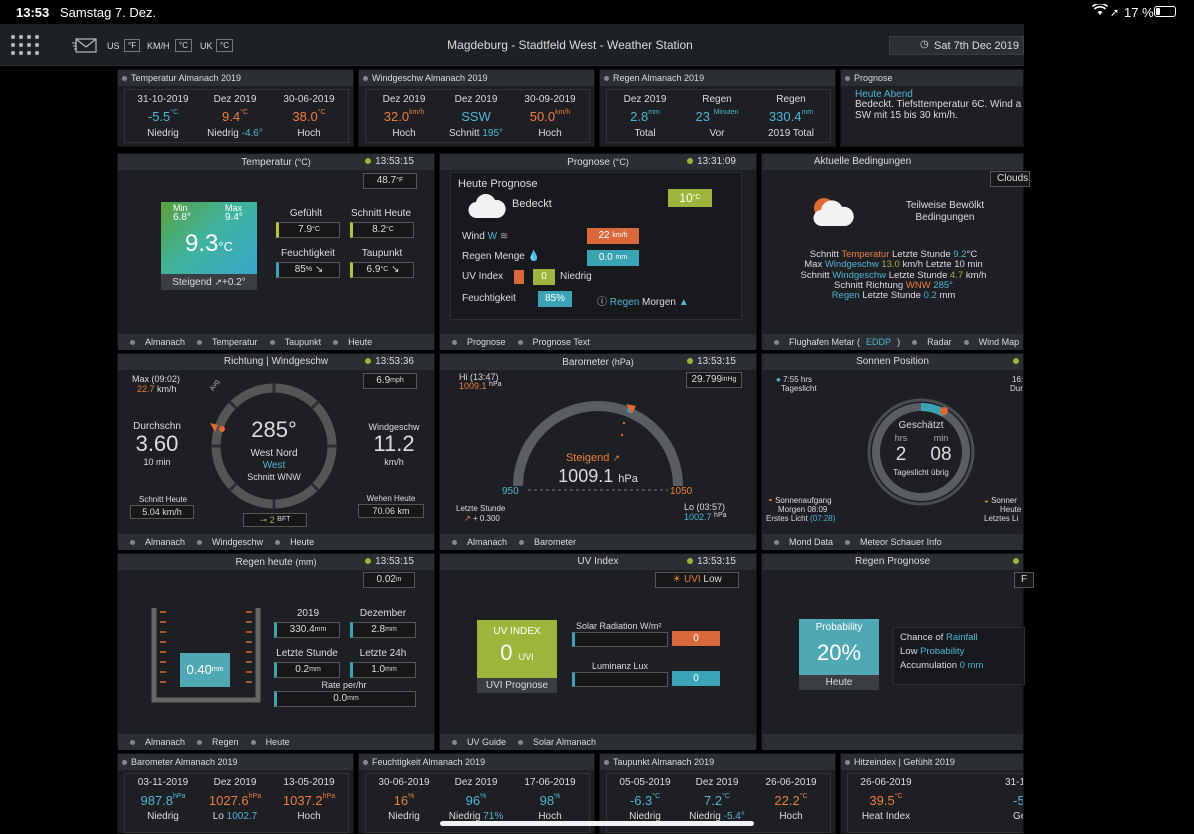  What do you see at coordinates (389, 580) in the screenshot?
I see `rain-inches: 0.02in` at bounding box center [389, 580].